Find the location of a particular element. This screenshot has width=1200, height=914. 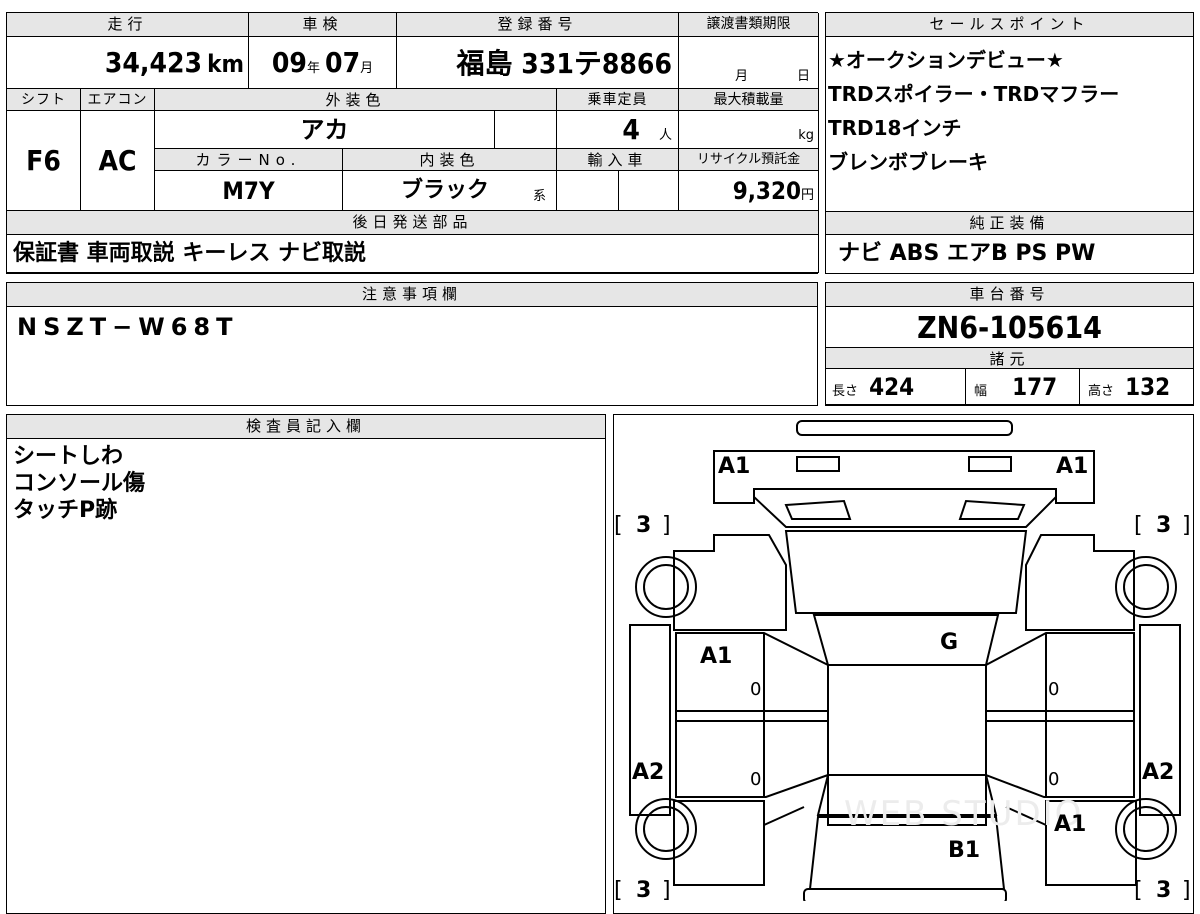

width-cell: 幅 177 is located at coordinates (1023, 387).